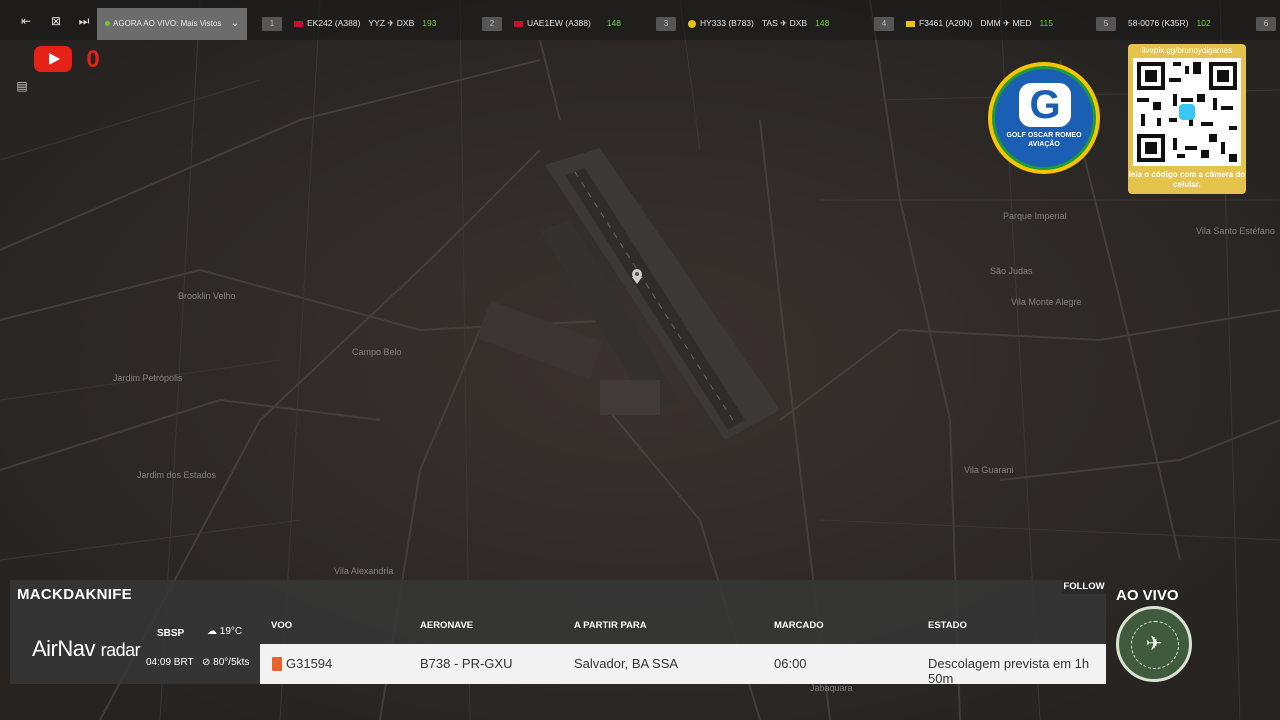  What do you see at coordinates (231, 662) in the screenshot?
I see `wind-value: 80°/5kts` at bounding box center [231, 662].